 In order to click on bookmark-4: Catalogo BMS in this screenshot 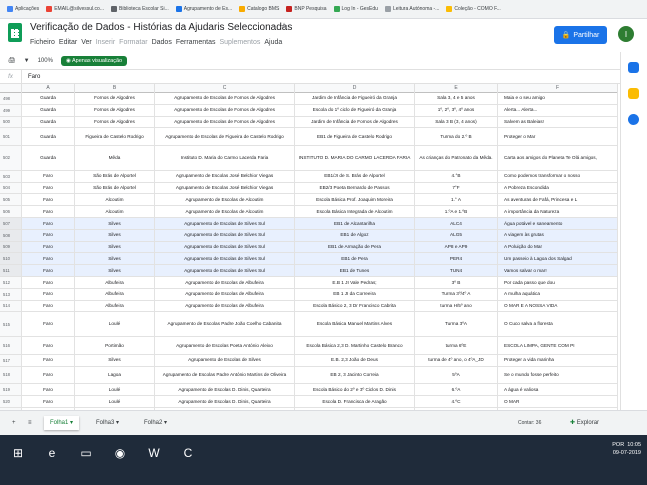, I will do `click(259, 9)`.